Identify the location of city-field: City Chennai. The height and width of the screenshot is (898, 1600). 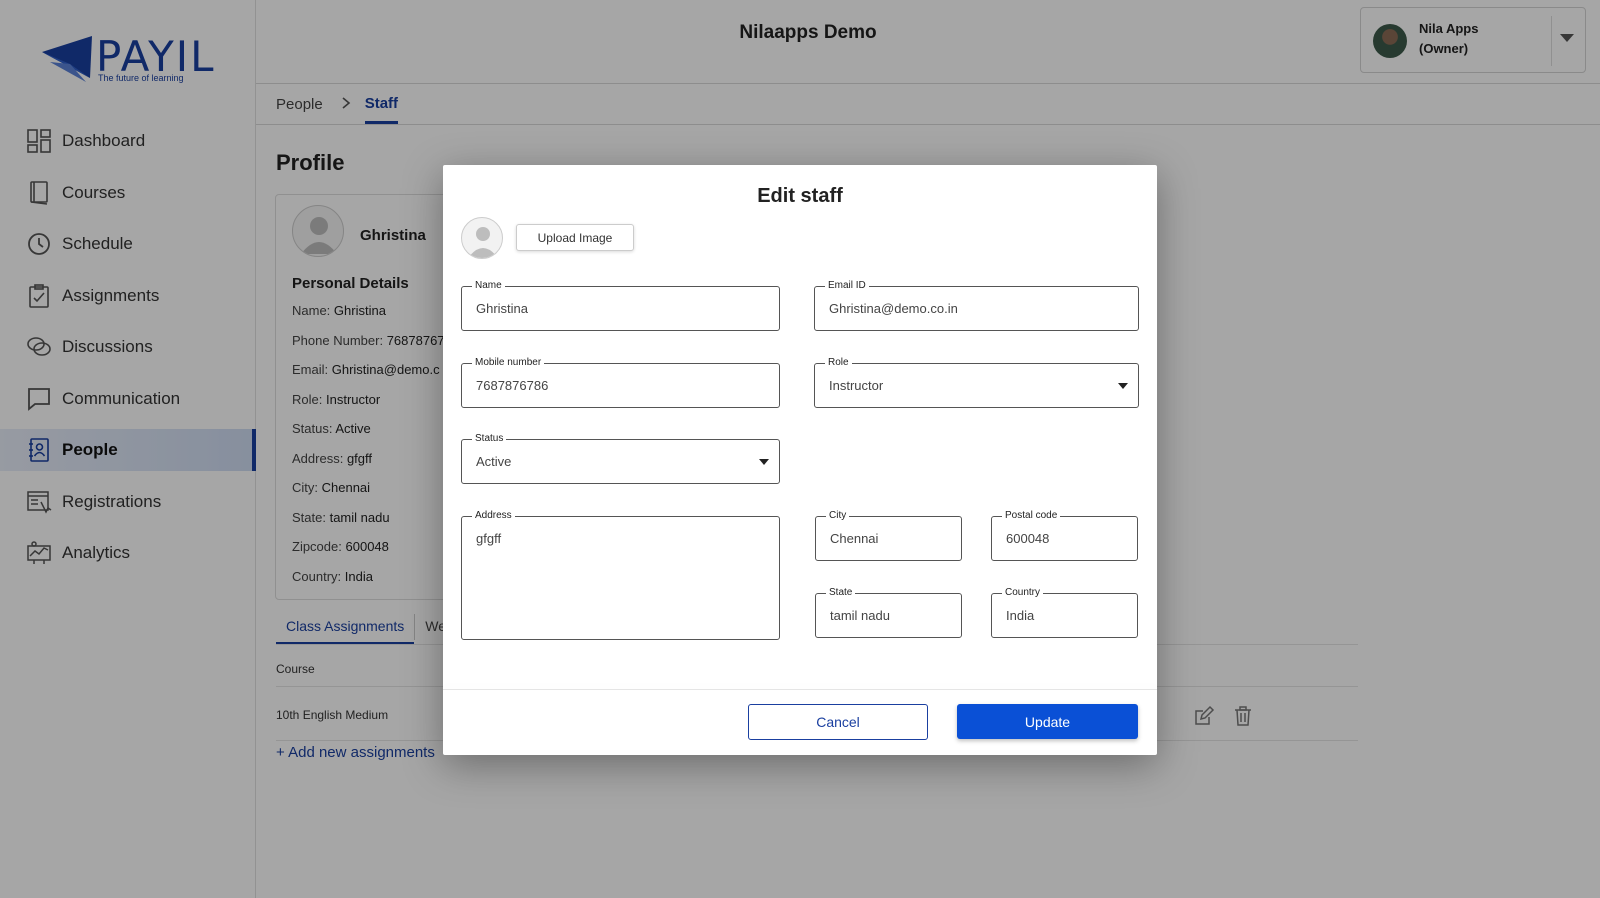
(888, 535).